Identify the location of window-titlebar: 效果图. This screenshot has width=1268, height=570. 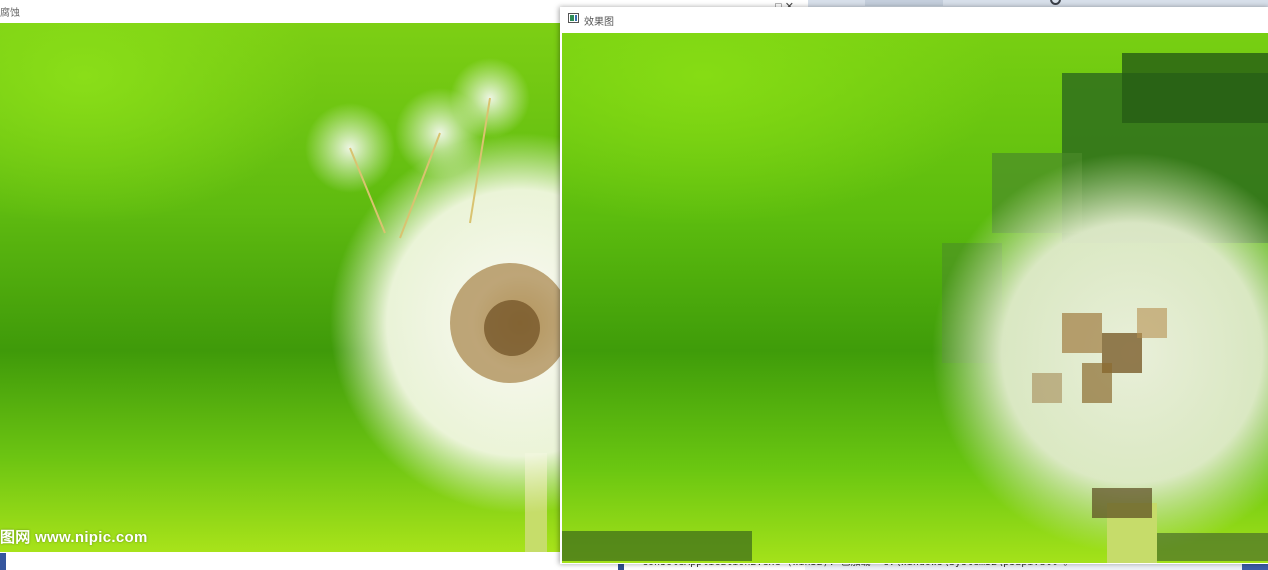
(914, 19).